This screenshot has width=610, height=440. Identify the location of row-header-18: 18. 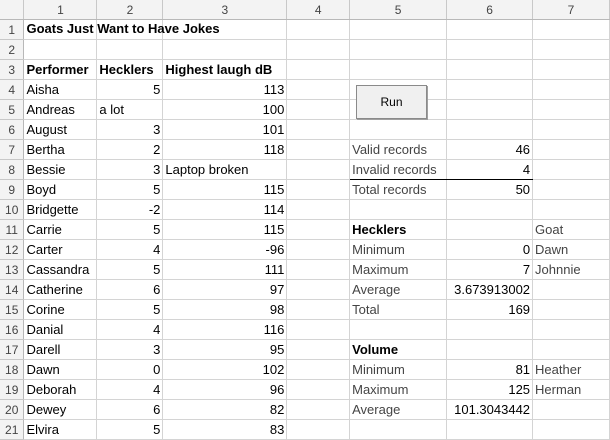
(12, 369).